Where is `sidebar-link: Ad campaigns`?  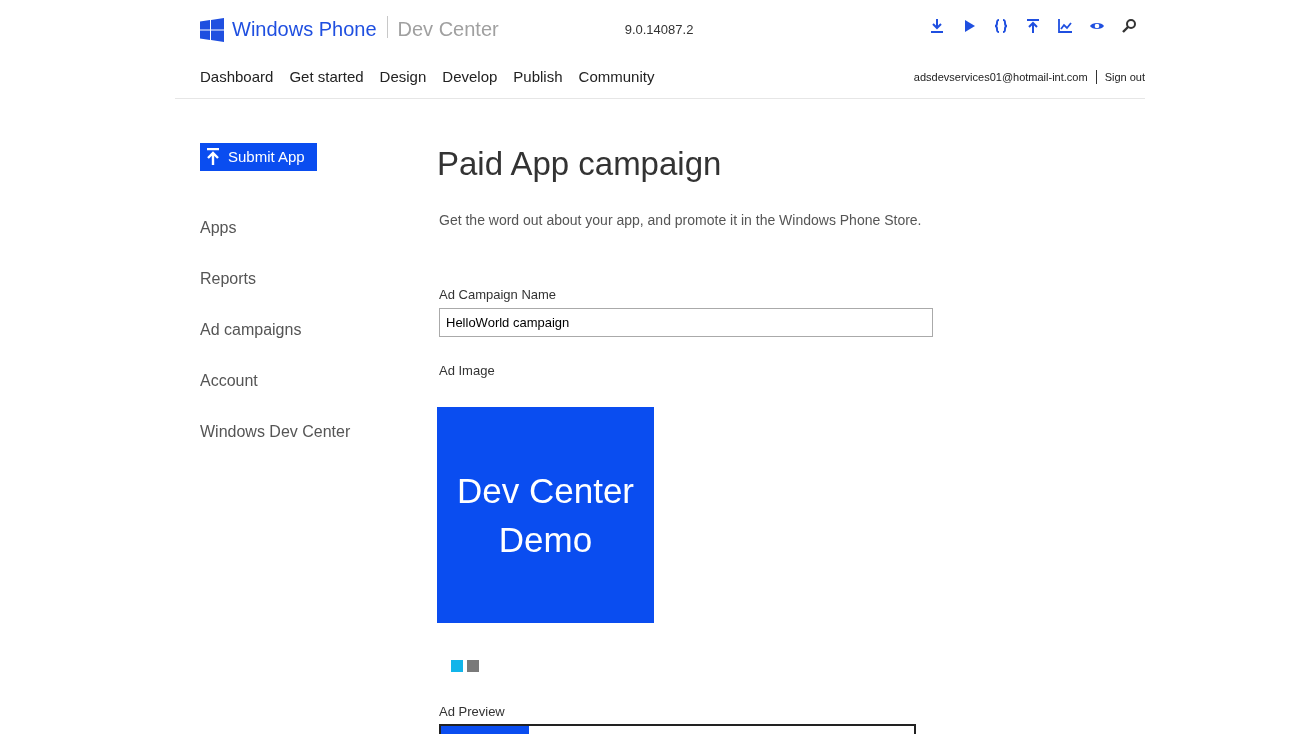
sidebar-link: Ad campaigns is located at coordinates (251, 330).